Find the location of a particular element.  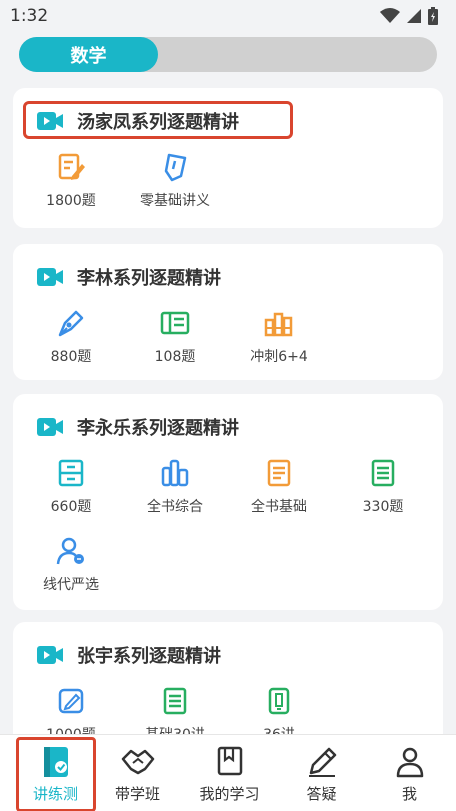

signal-icon is located at coordinates (414, 16).